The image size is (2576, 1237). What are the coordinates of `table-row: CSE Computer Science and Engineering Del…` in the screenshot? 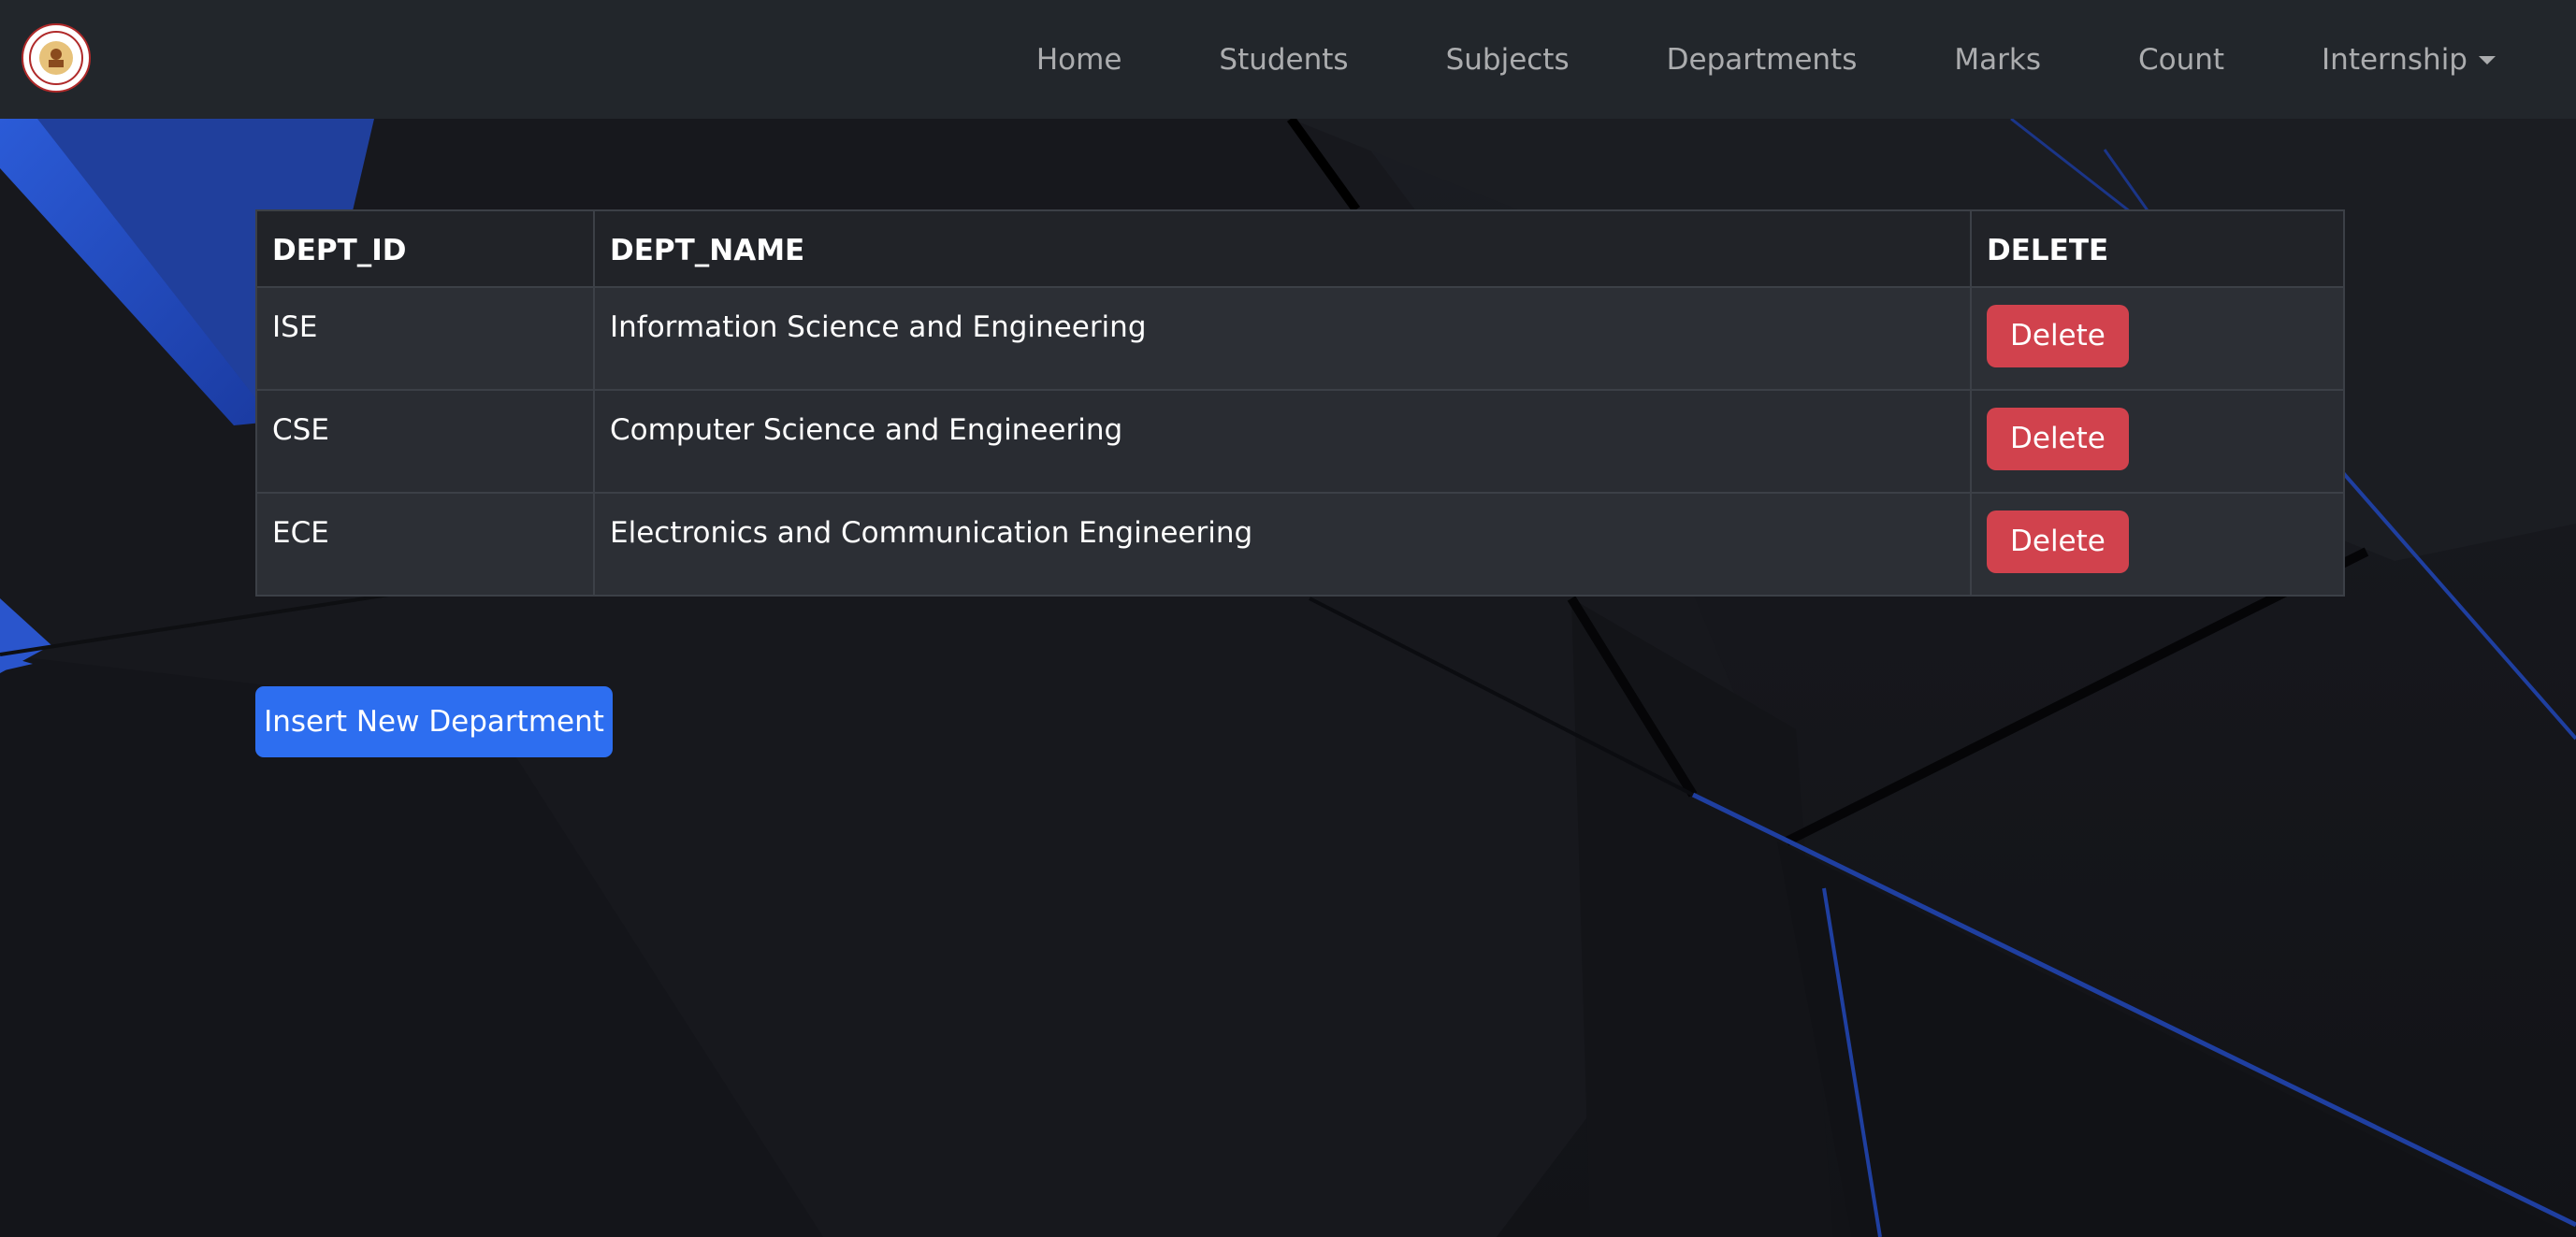 It's located at (1300, 441).